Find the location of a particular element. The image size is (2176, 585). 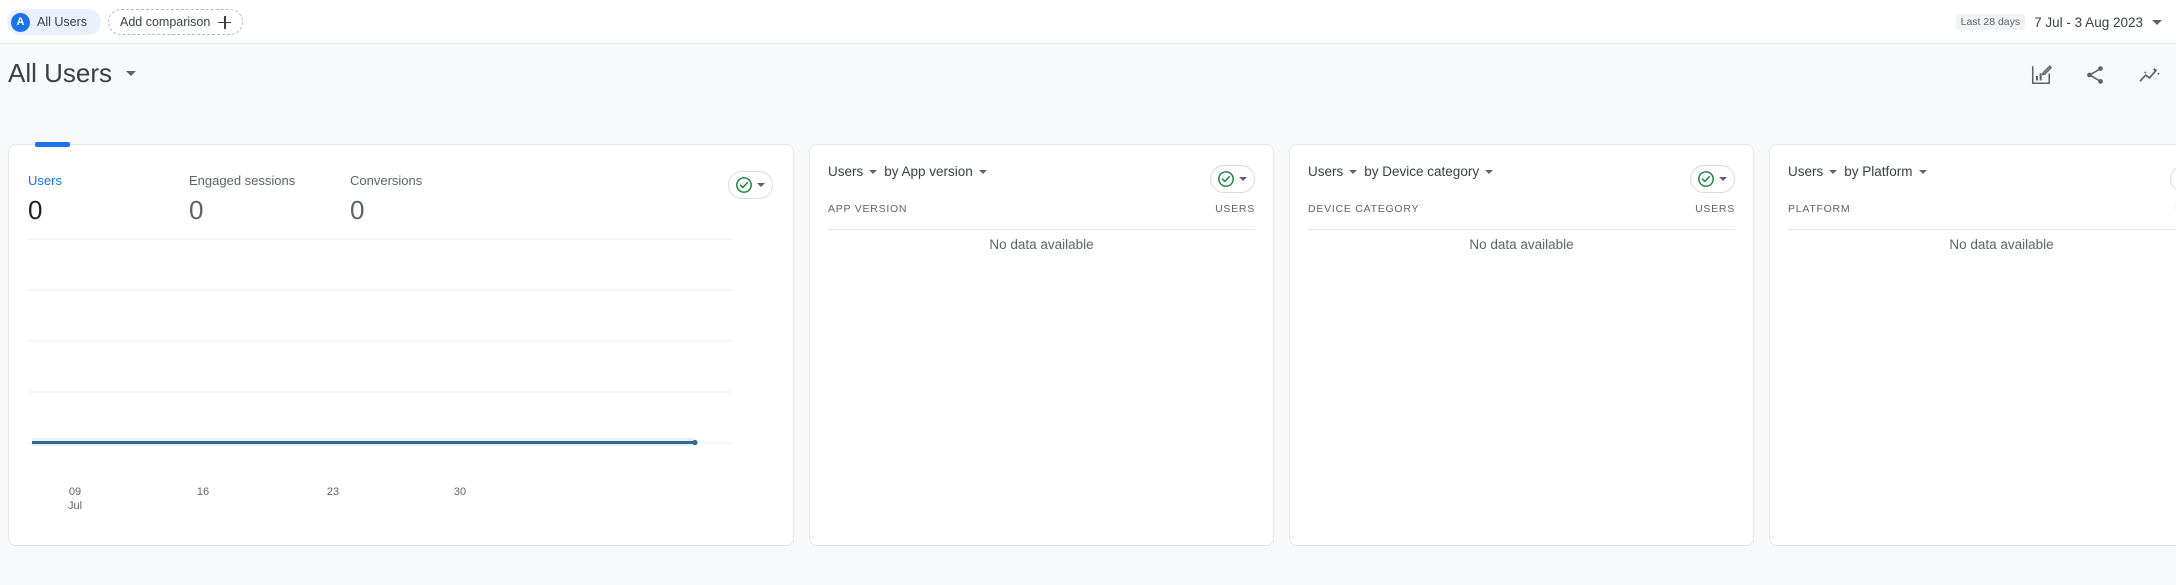

dimension-selector: by Device category is located at coordinates (1429, 171).